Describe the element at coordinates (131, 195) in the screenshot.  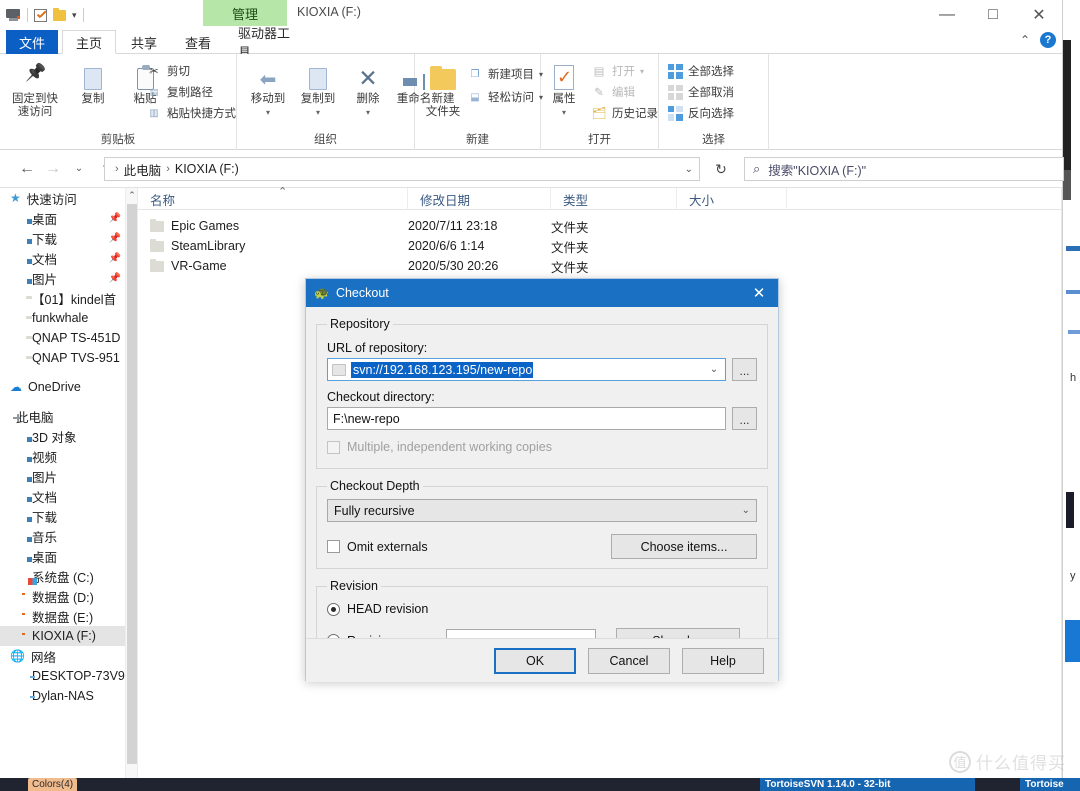
I see `scroll-up-icon: ⌃` at that location.